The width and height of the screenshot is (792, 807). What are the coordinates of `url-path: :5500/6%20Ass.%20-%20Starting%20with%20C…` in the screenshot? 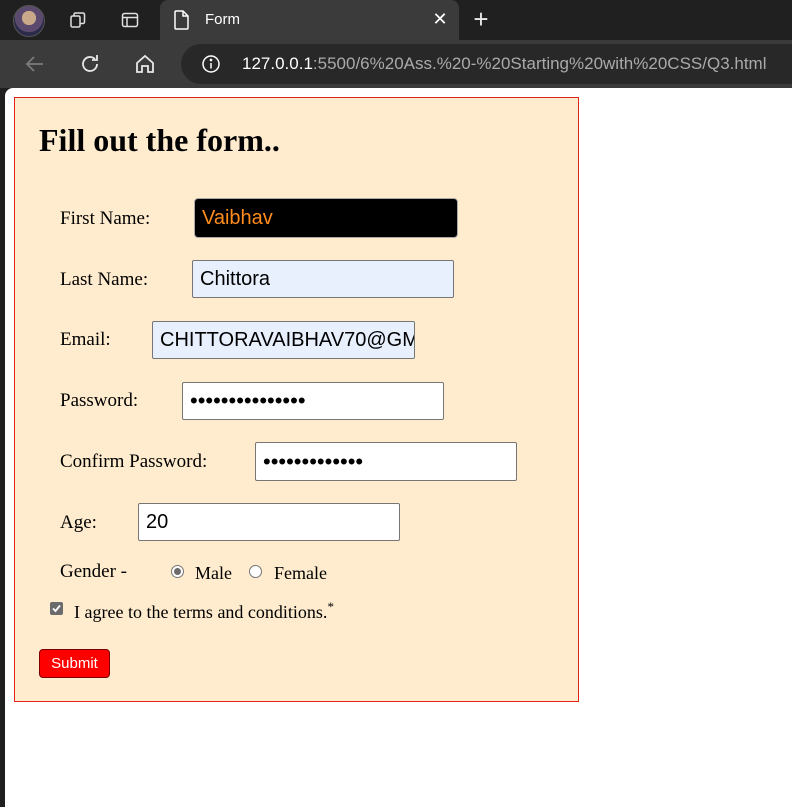 It's located at (539, 63).